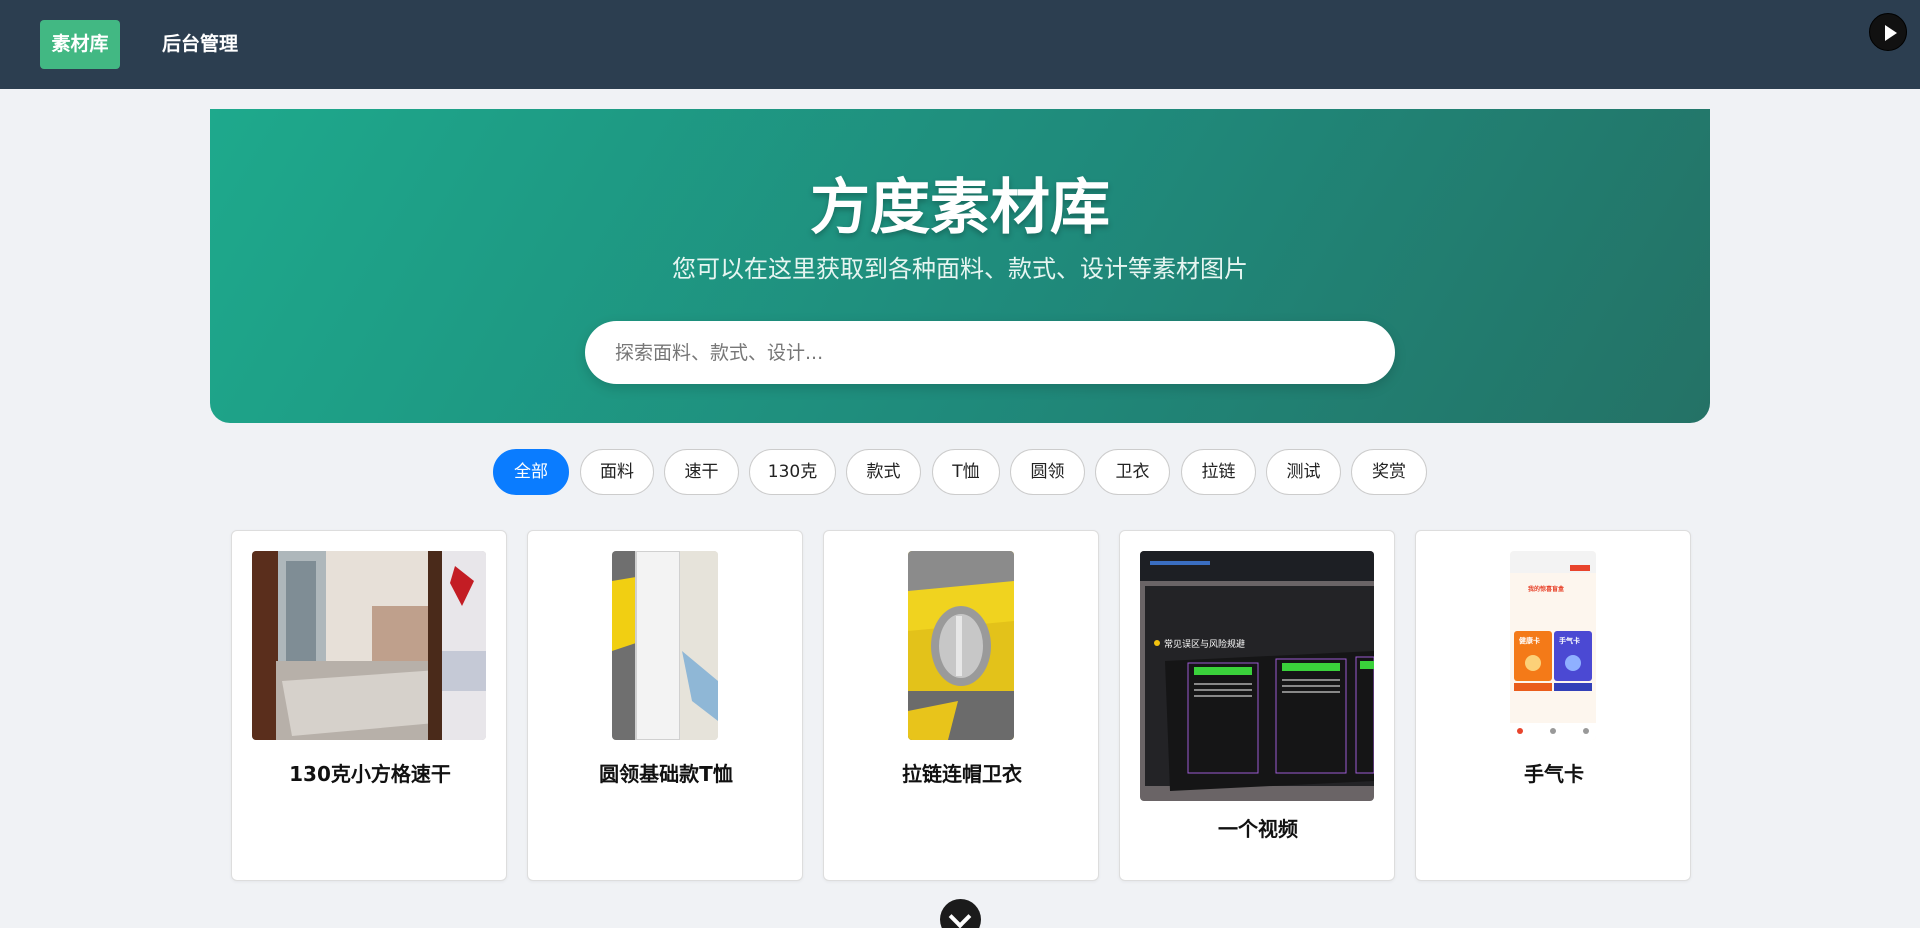 The width and height of the screenshot is (1920, 928). I want to click on svg-text: 健康卡, so click(1529, 640).